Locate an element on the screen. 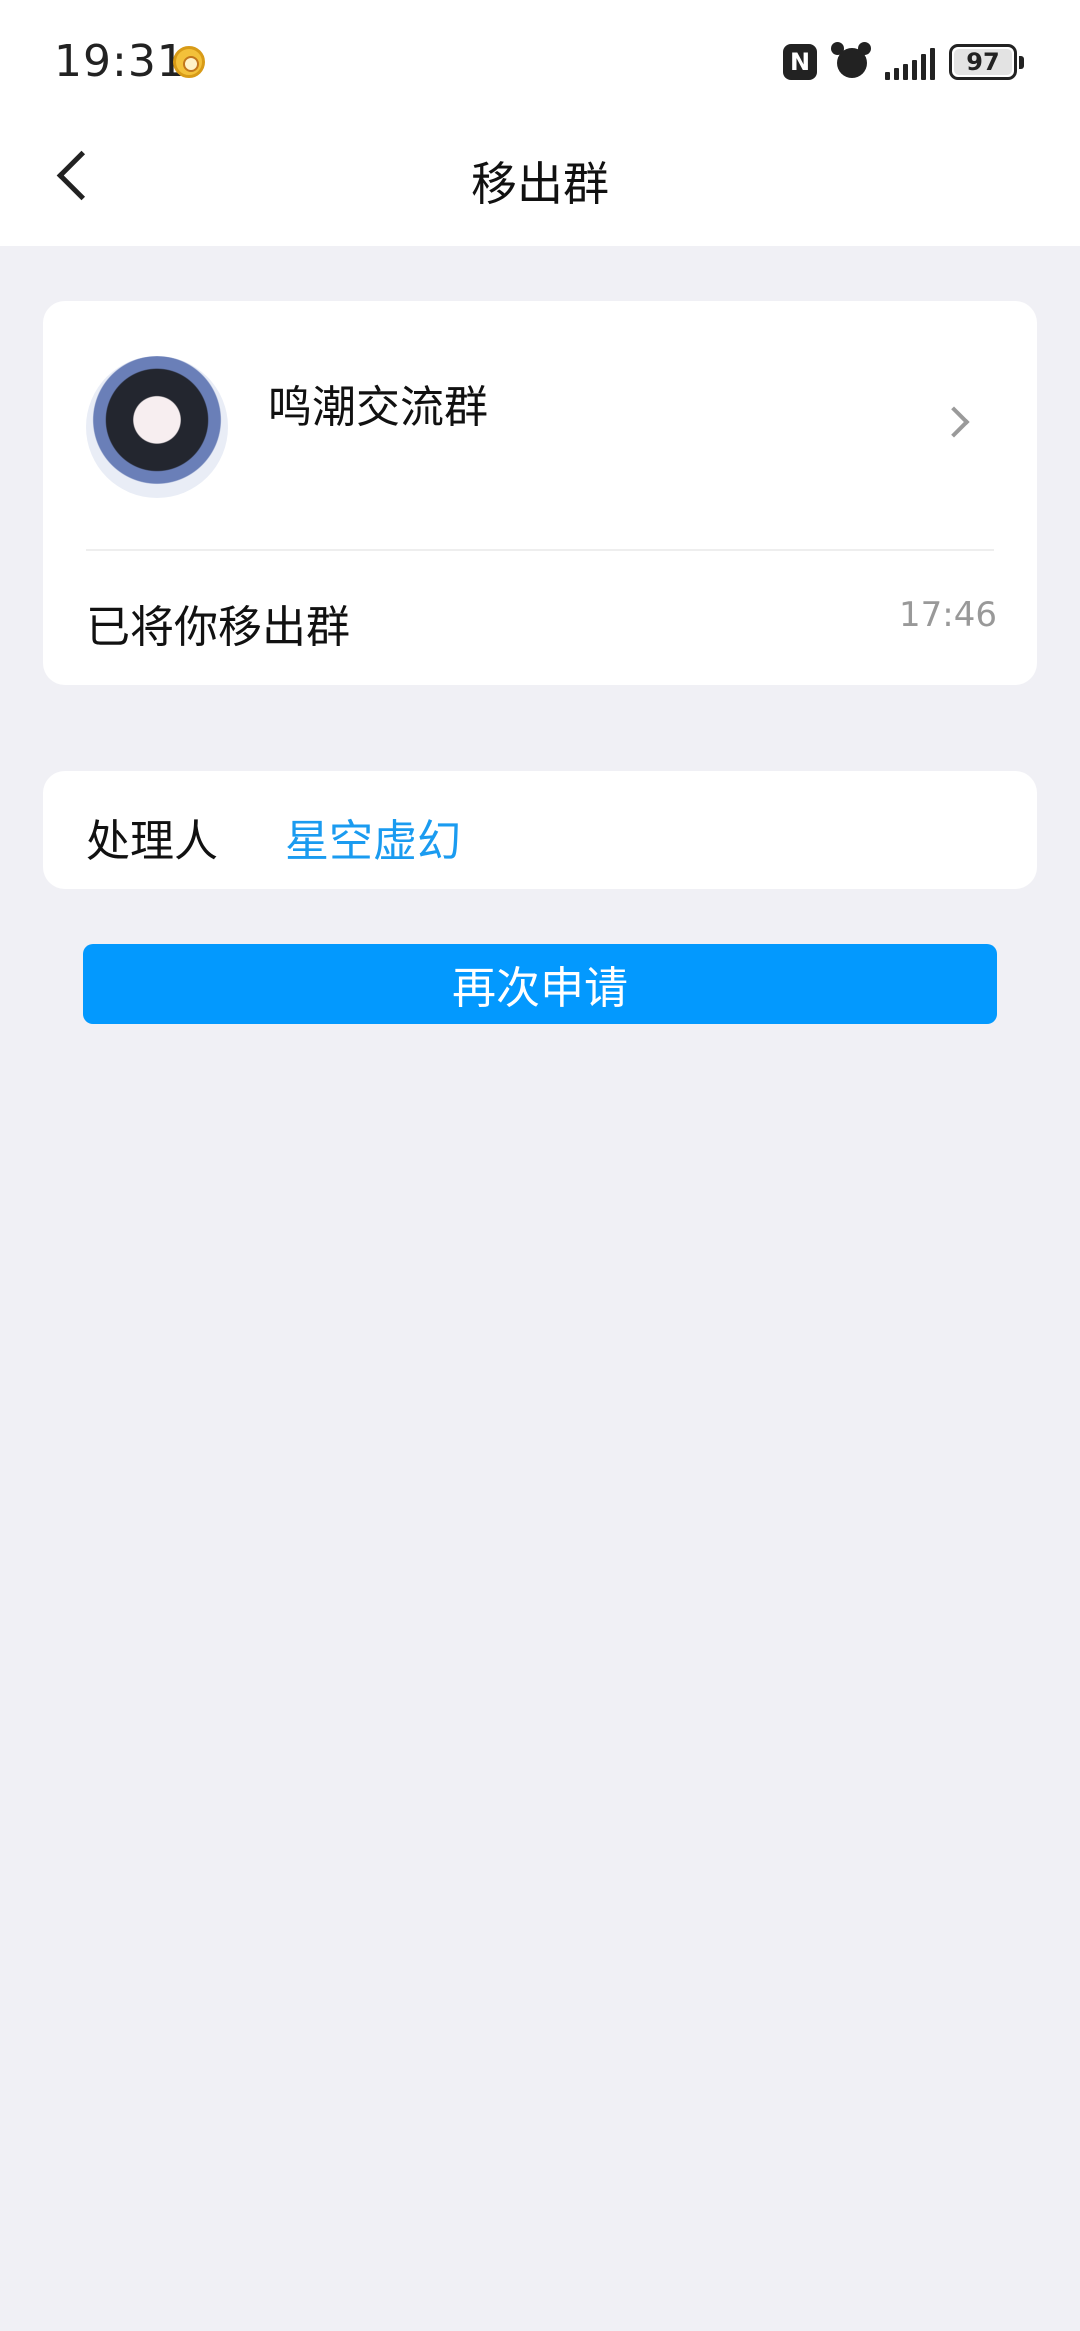 This screenshot has height=2331, width=1080. signal-icon is located at coordinates (910, 62).